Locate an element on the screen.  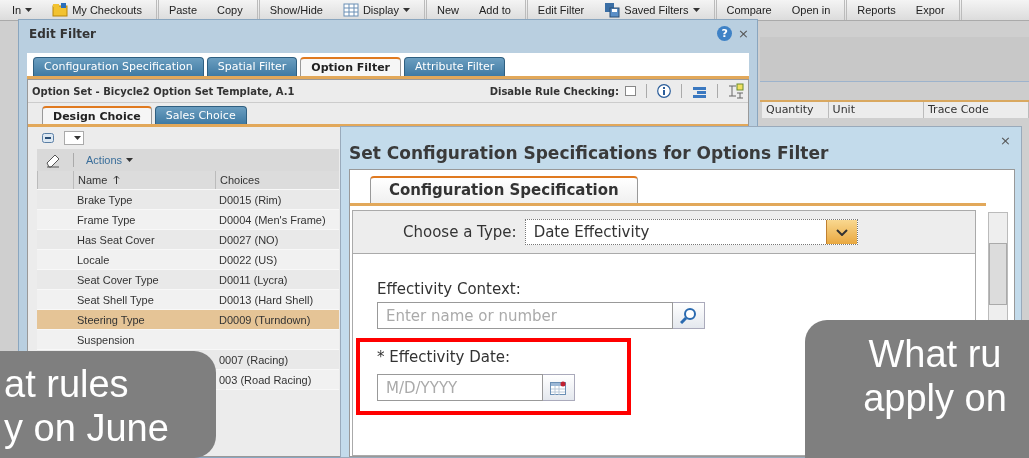
table-cell-text: D0013 (Hard Shell) is located at coordinates (266, 299).